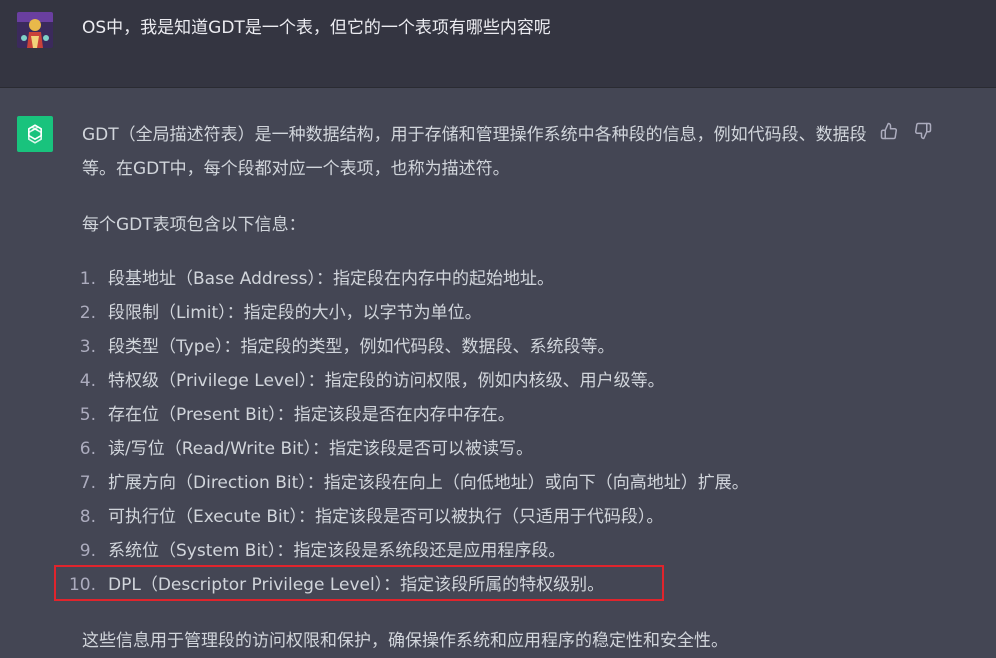 The height and width of the screenshot is (658, 996). What do you see at coordinates (87, 347) in the screenshot?
I see `list-item-number: 3.` at bounding box center [87, 347].